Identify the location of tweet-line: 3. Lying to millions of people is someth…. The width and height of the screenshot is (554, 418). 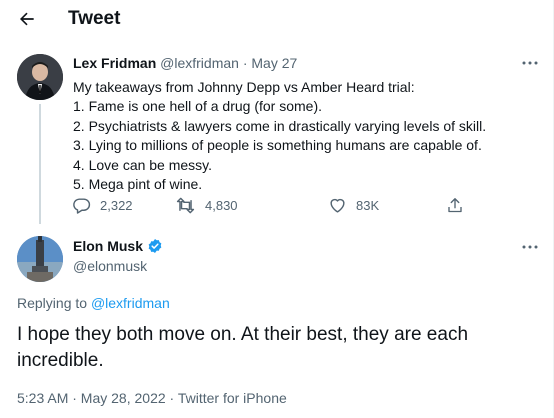
(277, 145).